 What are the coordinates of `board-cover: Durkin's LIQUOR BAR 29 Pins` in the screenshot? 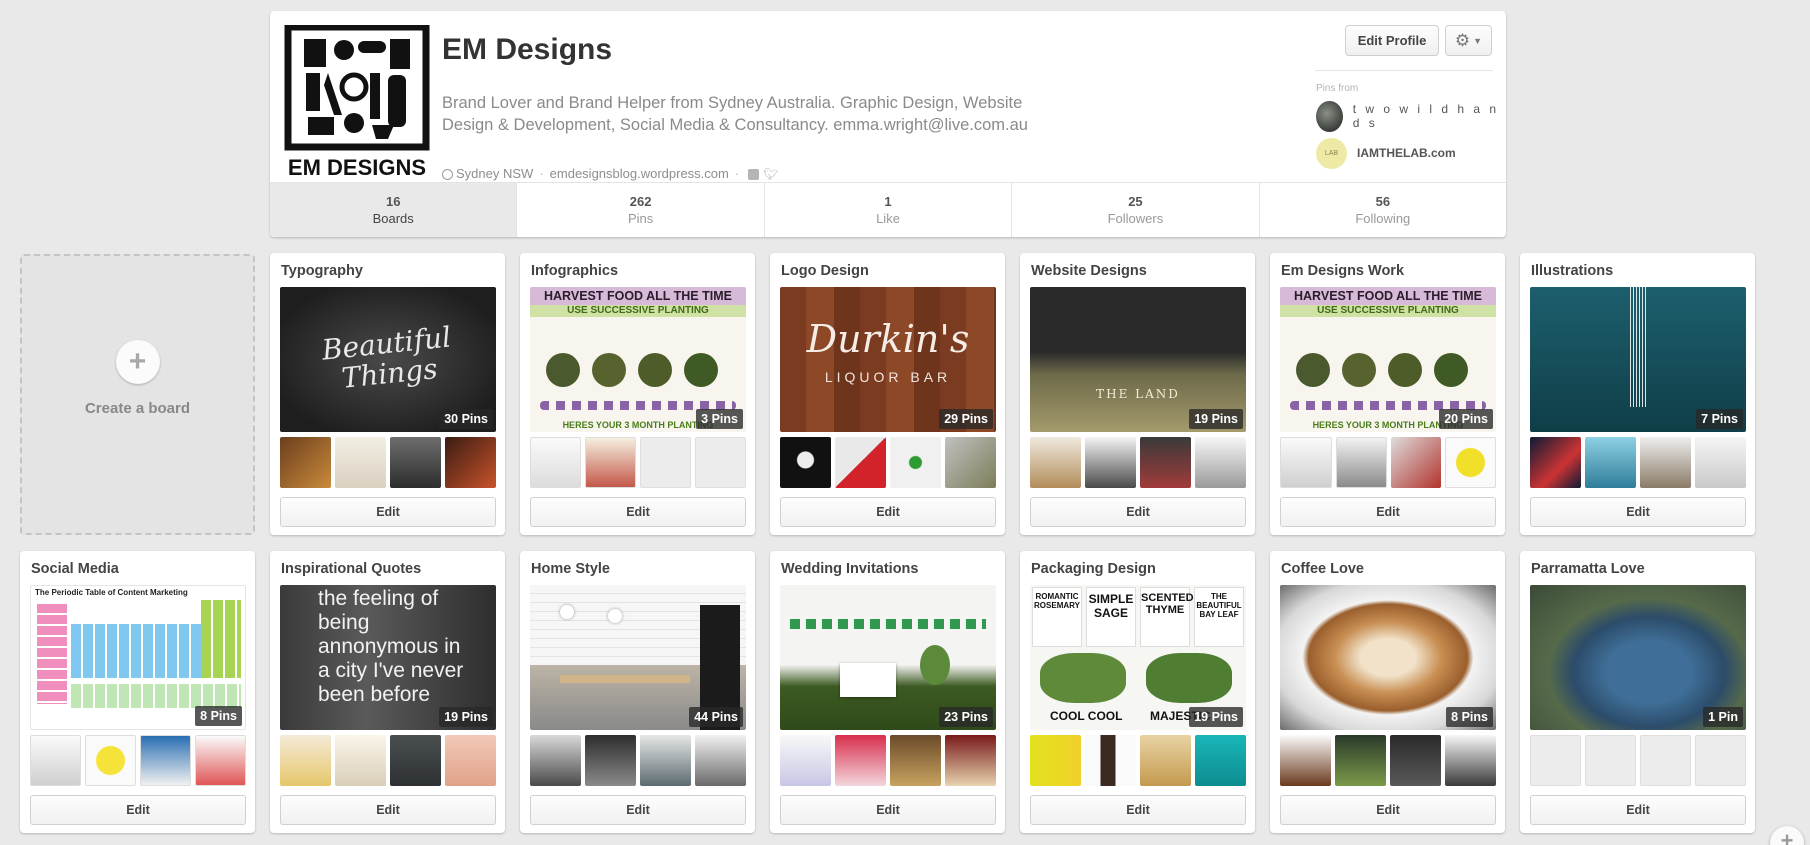 It's located at (888, 359).